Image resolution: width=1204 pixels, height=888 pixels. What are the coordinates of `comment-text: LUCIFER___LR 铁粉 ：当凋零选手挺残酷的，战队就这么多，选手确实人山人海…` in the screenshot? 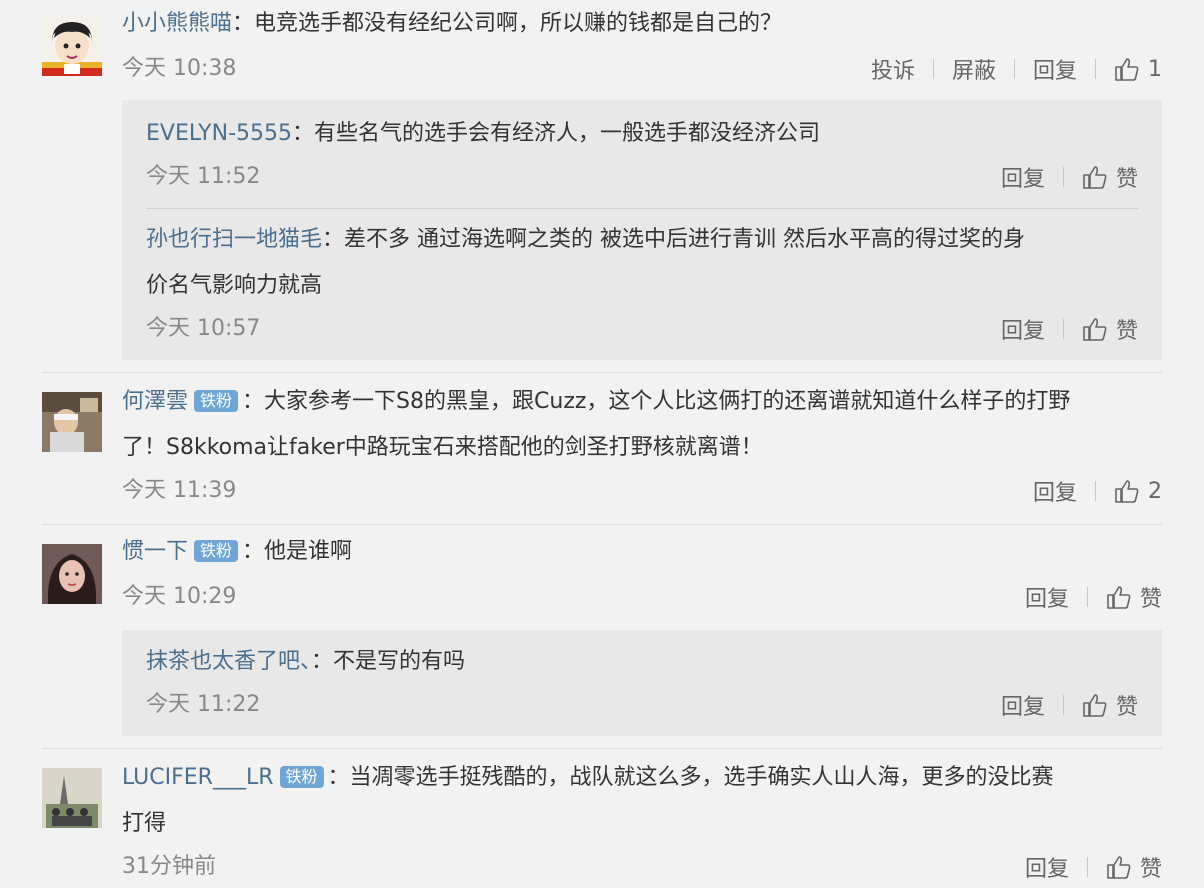 It's located at (588, 777).